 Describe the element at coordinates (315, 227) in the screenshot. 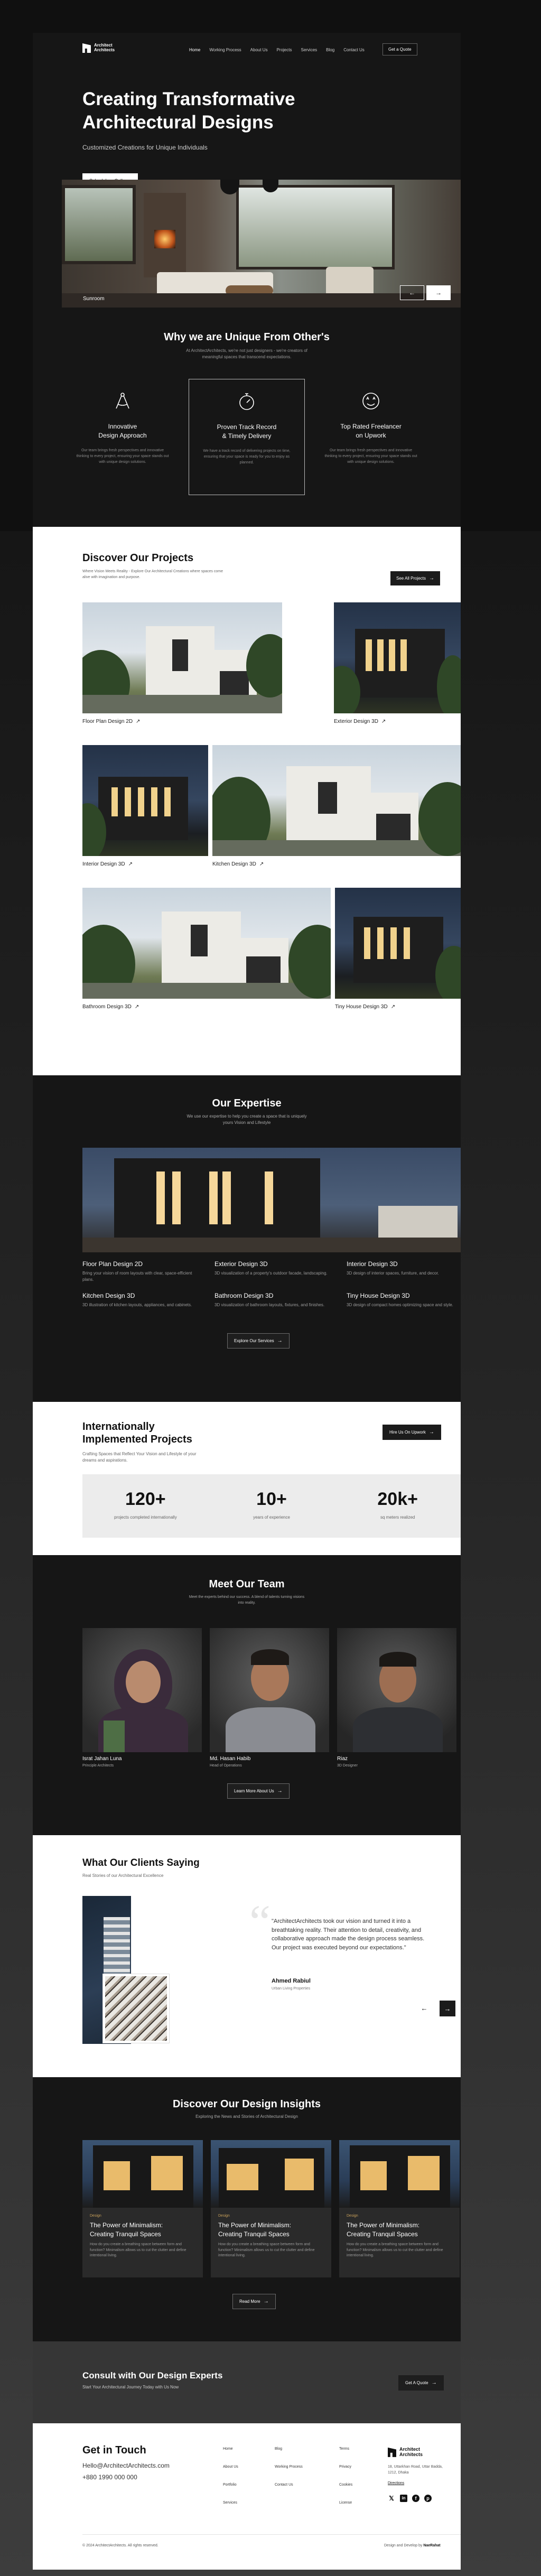

I see `window-panel` at that location.